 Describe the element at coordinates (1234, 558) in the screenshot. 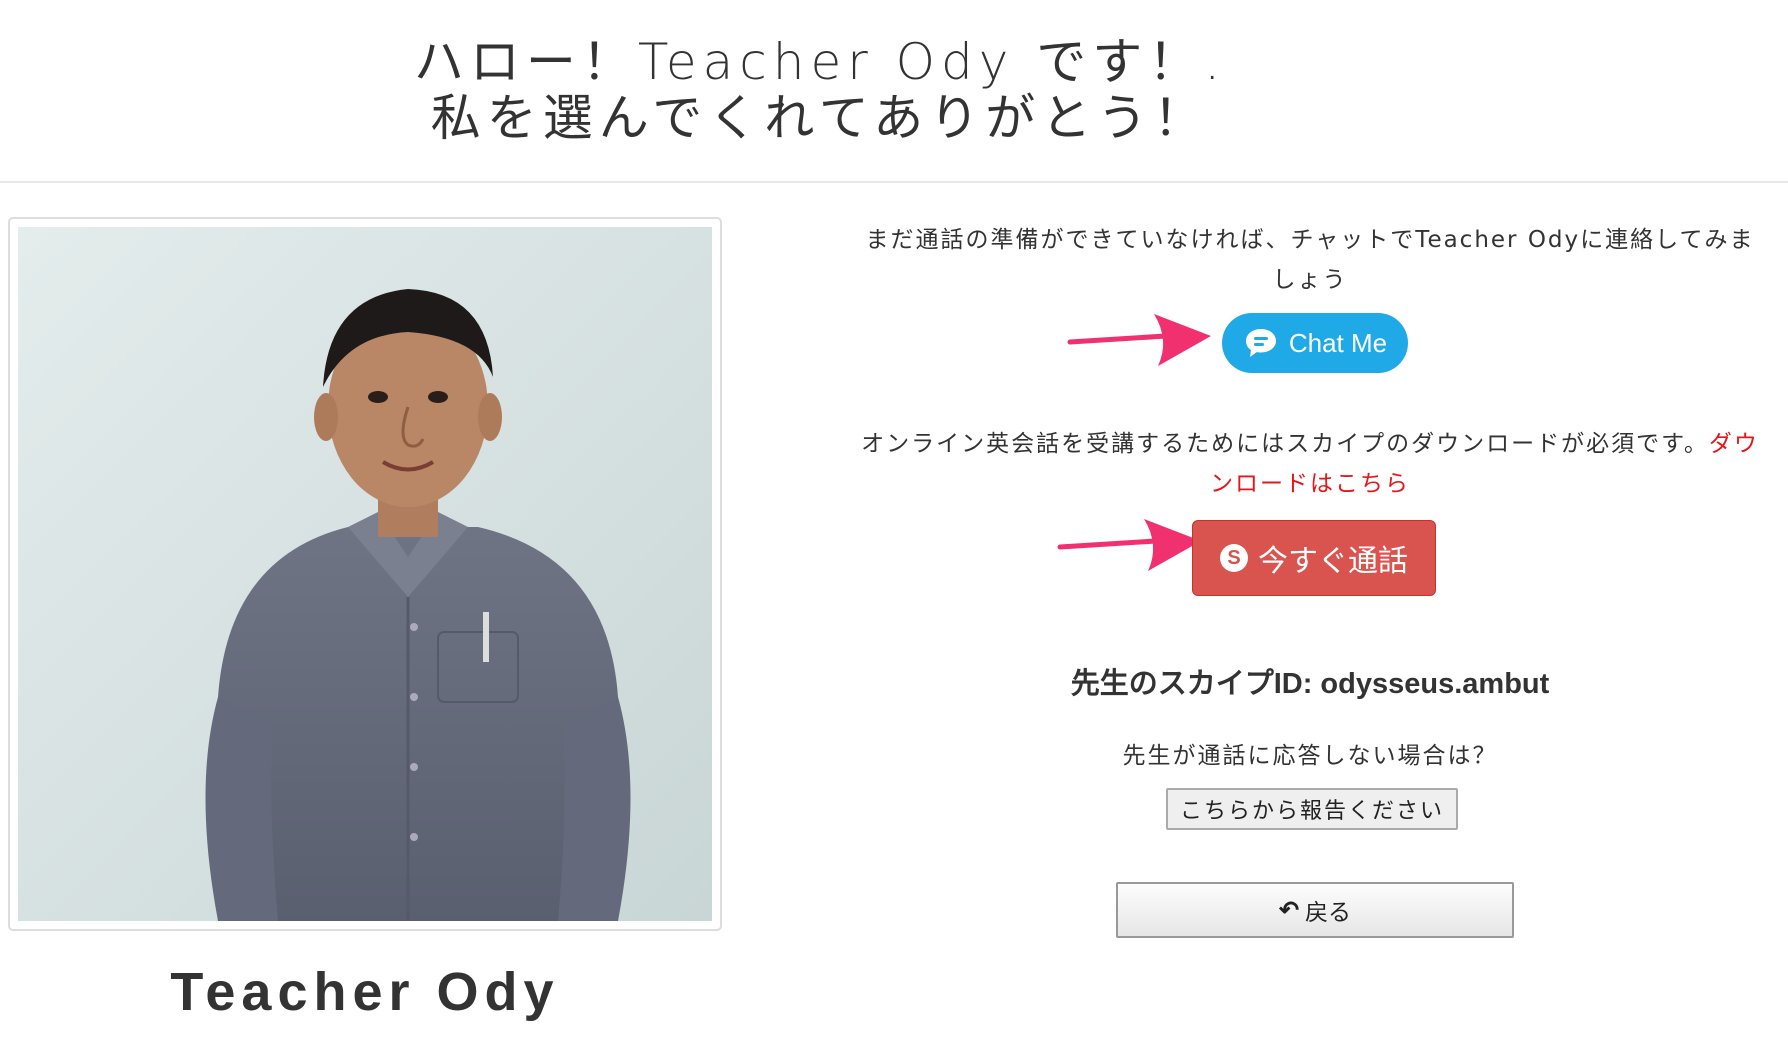

I see `skype-icon: S` at that location.